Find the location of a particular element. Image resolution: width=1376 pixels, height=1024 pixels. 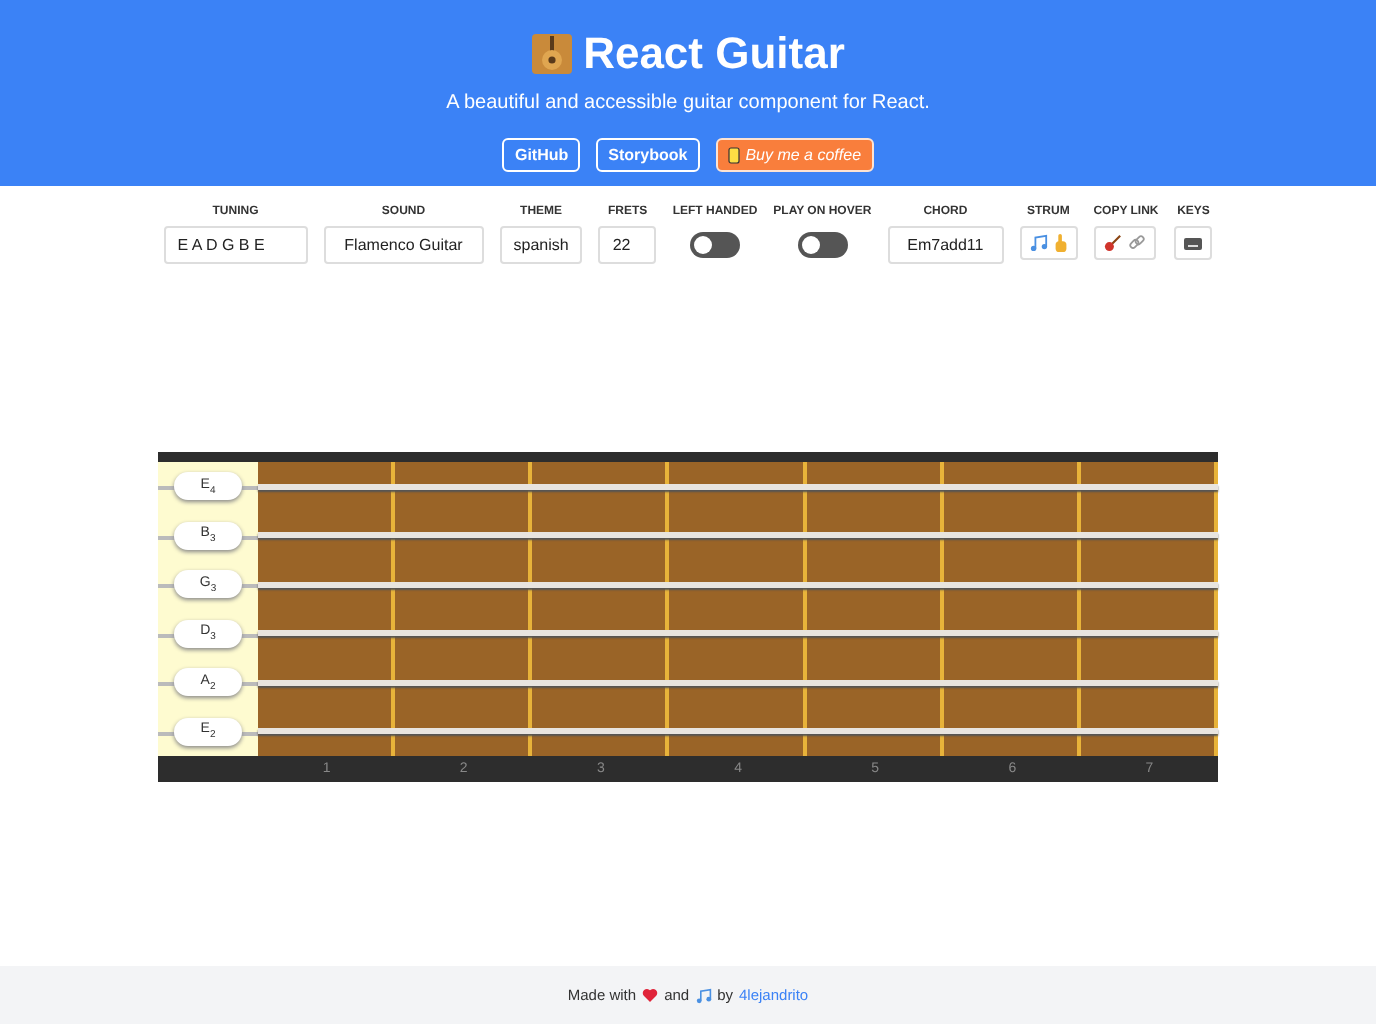

strum-button is located at coordinates (1048, 243).